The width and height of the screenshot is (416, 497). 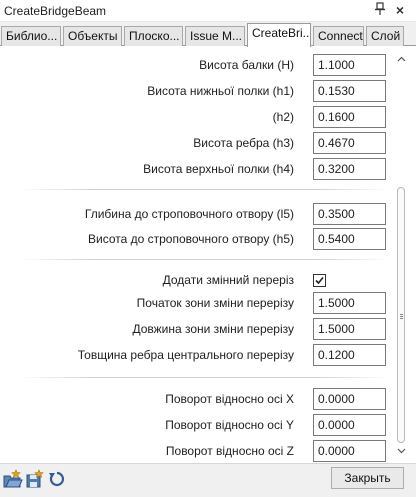 I want to click on sling-hole-height-label: Висота до строповочного отвору (h5), so click(x=190, y=239).